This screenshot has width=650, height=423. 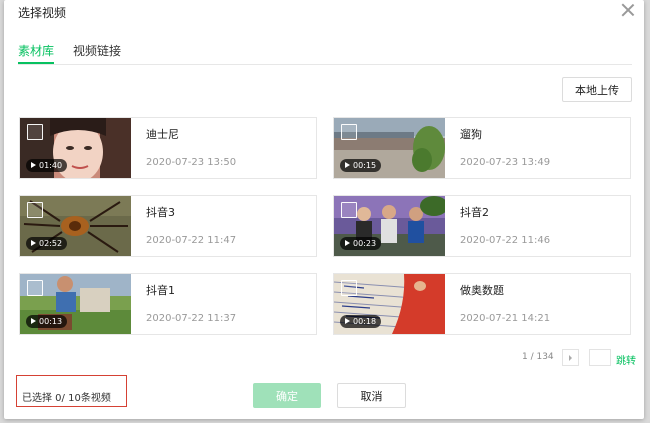 I want to click on duration-badge: 01:40, so click(x=47, y=165).